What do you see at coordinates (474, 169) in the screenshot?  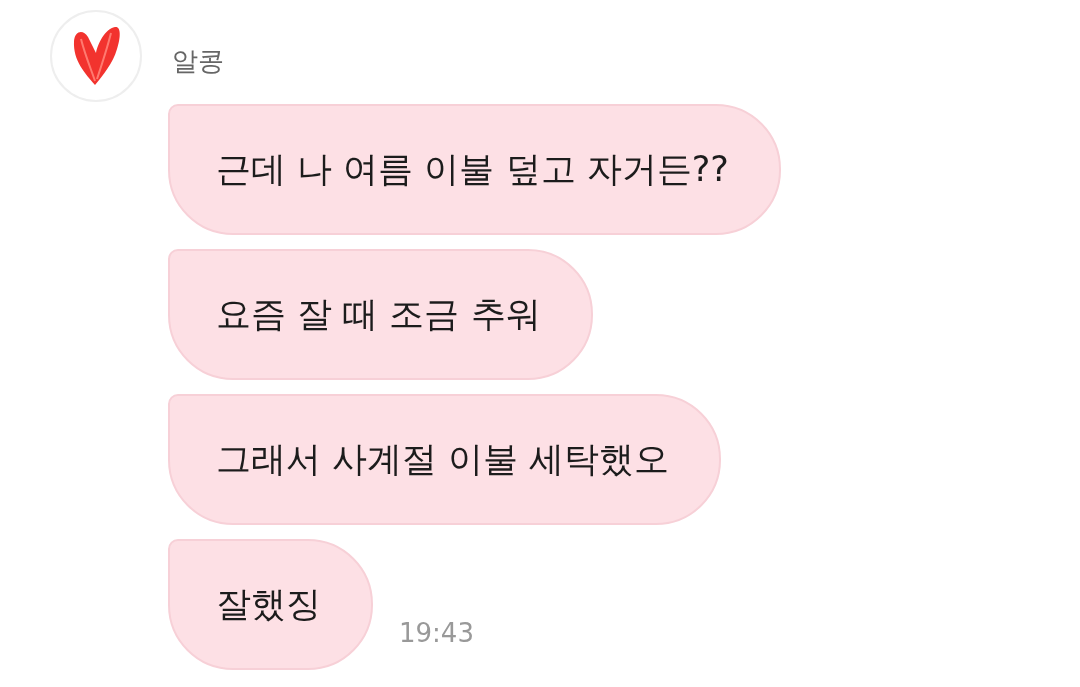 I see `message-bubble: 근데 나 여름 이불 덮고 자거든??` at bounding box center [474, 169].